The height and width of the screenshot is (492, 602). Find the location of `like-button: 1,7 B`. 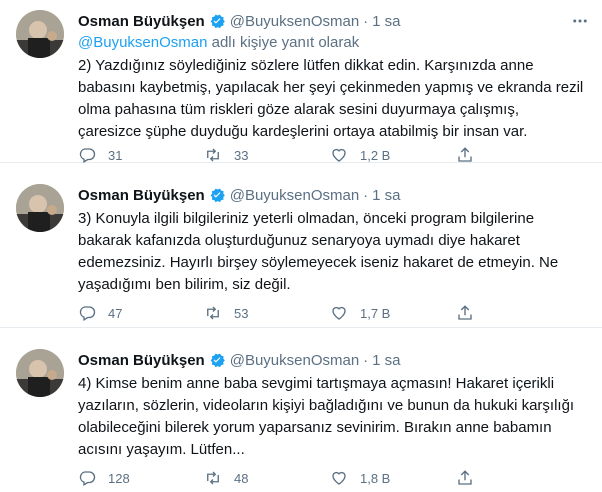

like-button: 1,7 B is located at coordinates (393, 313).